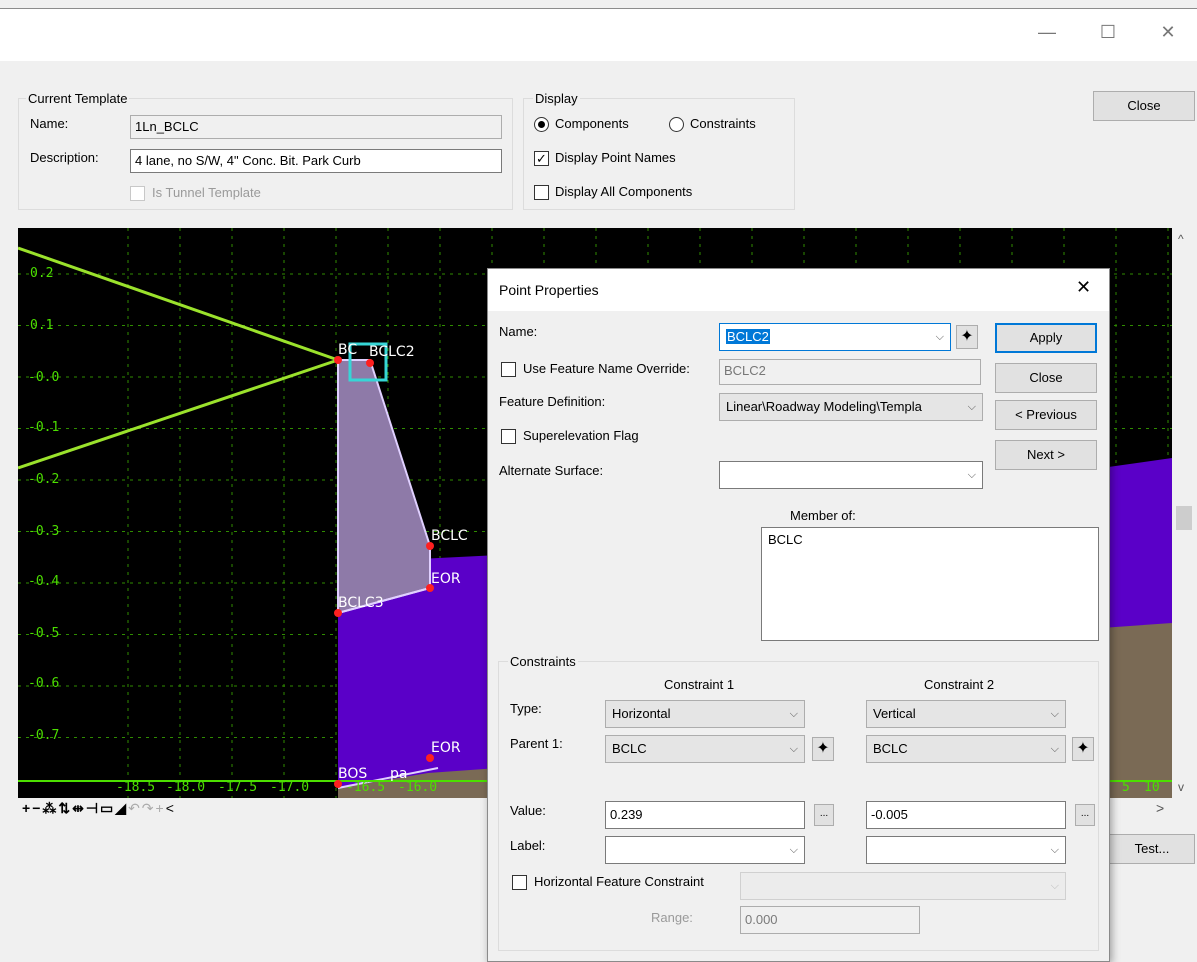 The height and width of the screenshot is (962, 1197). I want to click on constraints-radio, so click(676, 124).